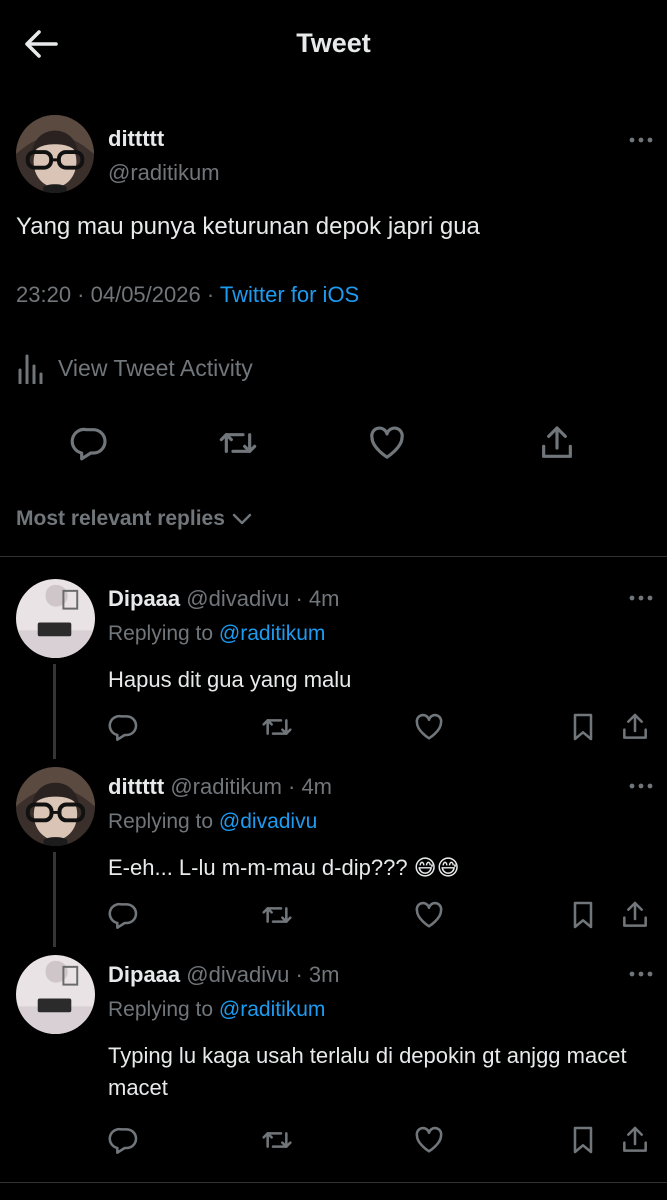 Image resolution: width=667 pixels, height=1200 pixels. Describe the element at coordinates (262, 974) in the screenshot. I see `reply-meta: @divadivu · 3m` at that location.